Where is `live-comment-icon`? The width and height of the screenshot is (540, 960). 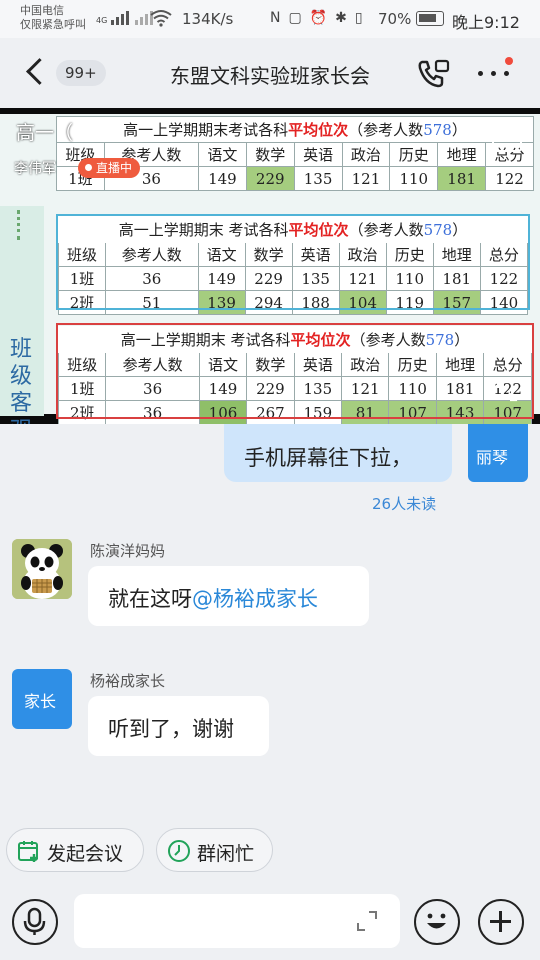
live-comment-icon is located at coordinates (507, 139).